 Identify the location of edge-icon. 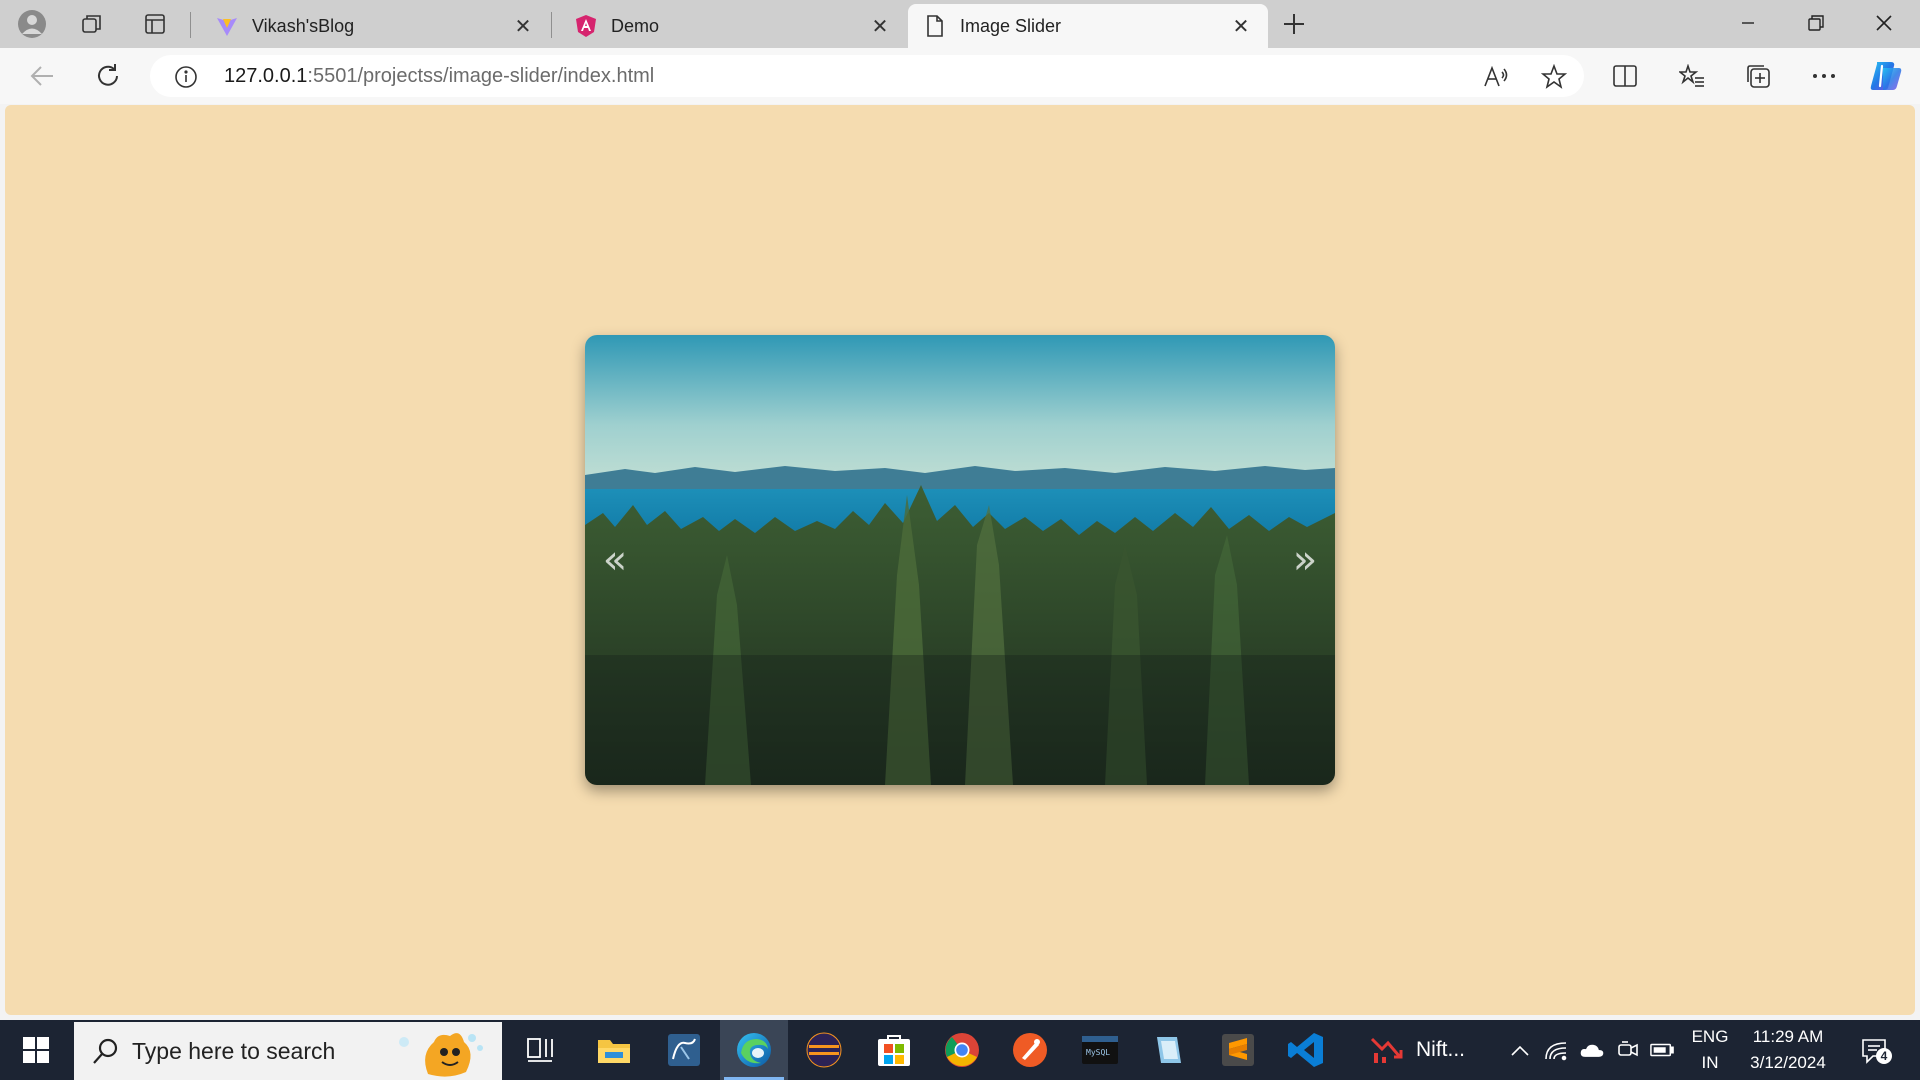
(754, 1050).